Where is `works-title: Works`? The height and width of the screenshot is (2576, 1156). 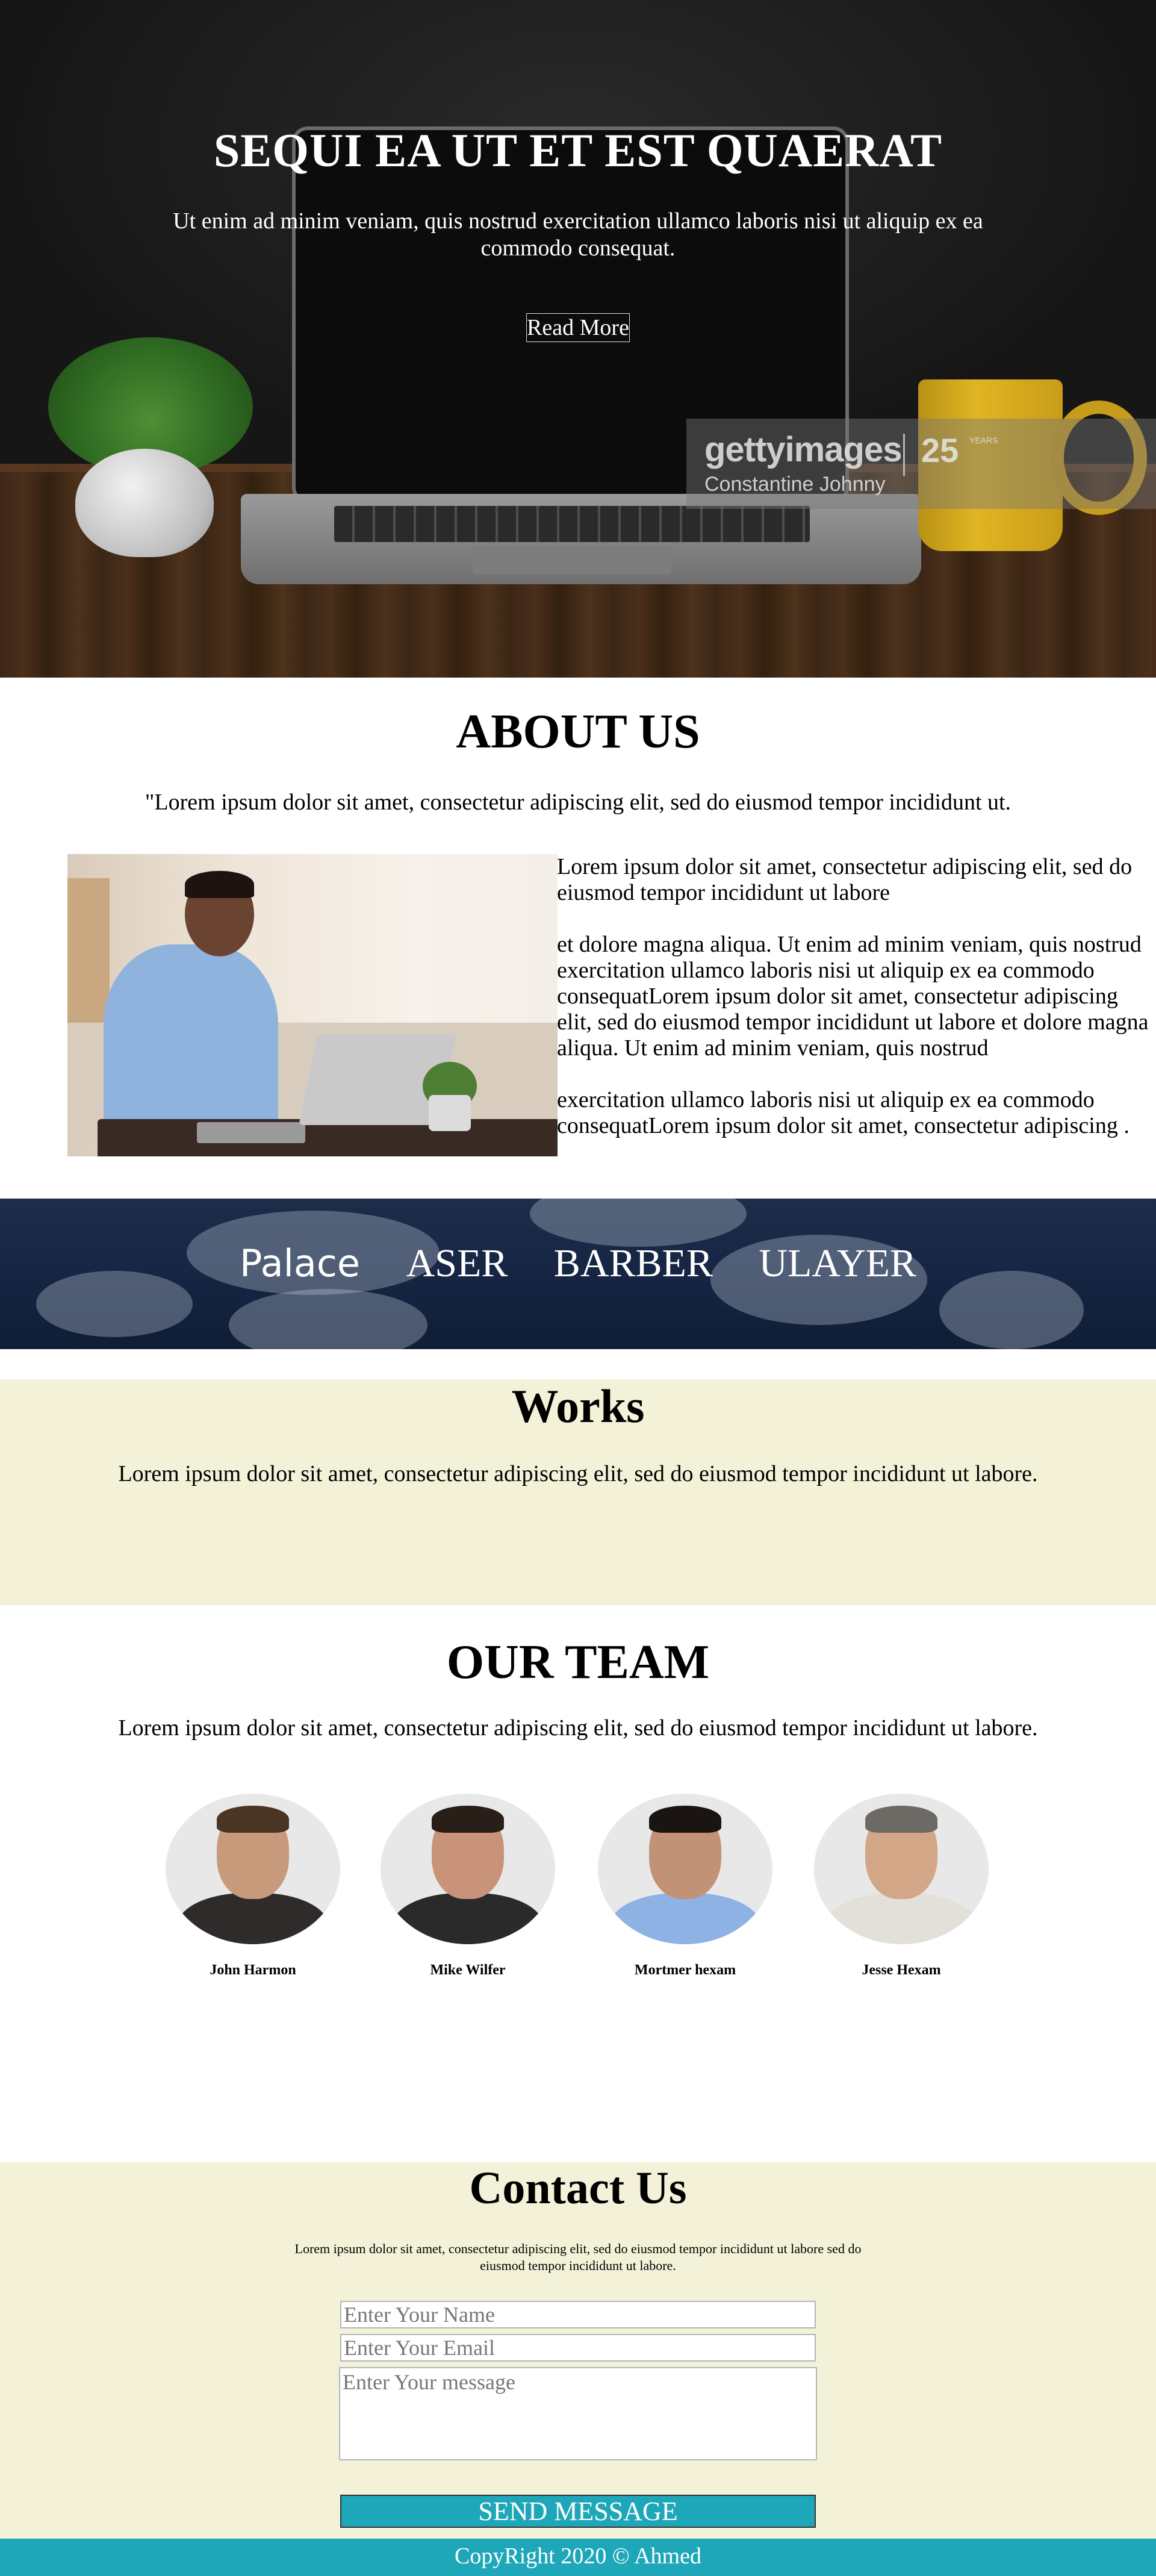 works-title: Works is located at coordinates (578, 1406).